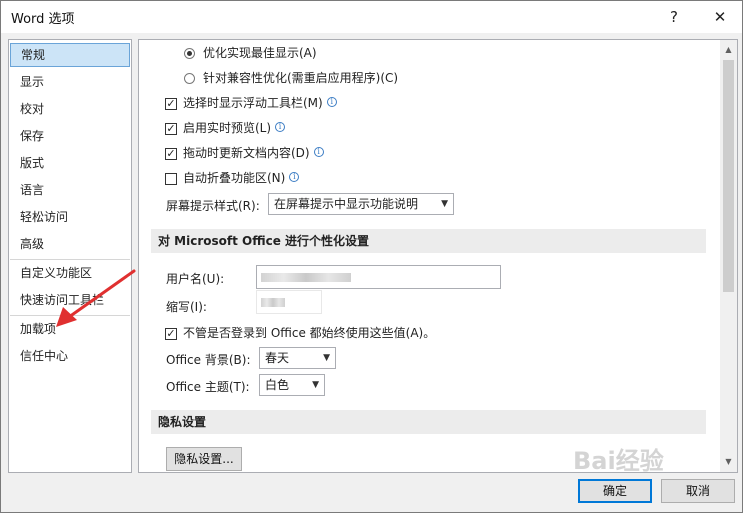 The width and height of the screenshot is (743, 513). I want to click on watermark-logo: Bai经验, so click(618, 461).